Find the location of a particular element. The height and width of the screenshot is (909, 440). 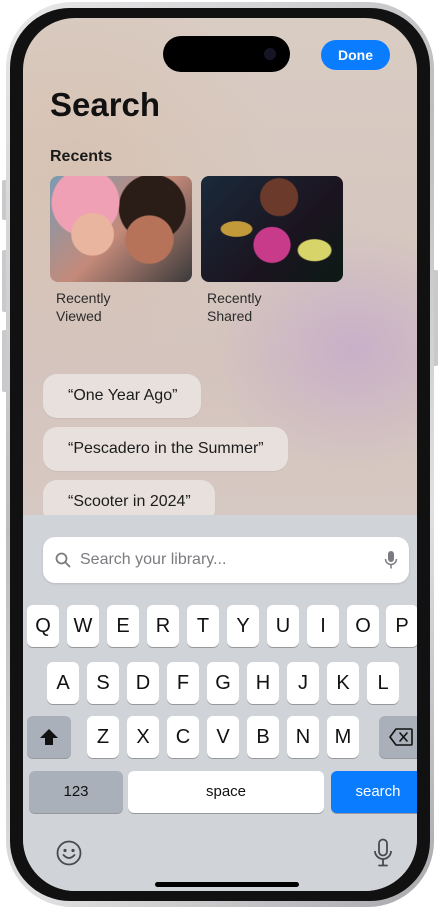

key-g: G is located at coordinates (223, 683).